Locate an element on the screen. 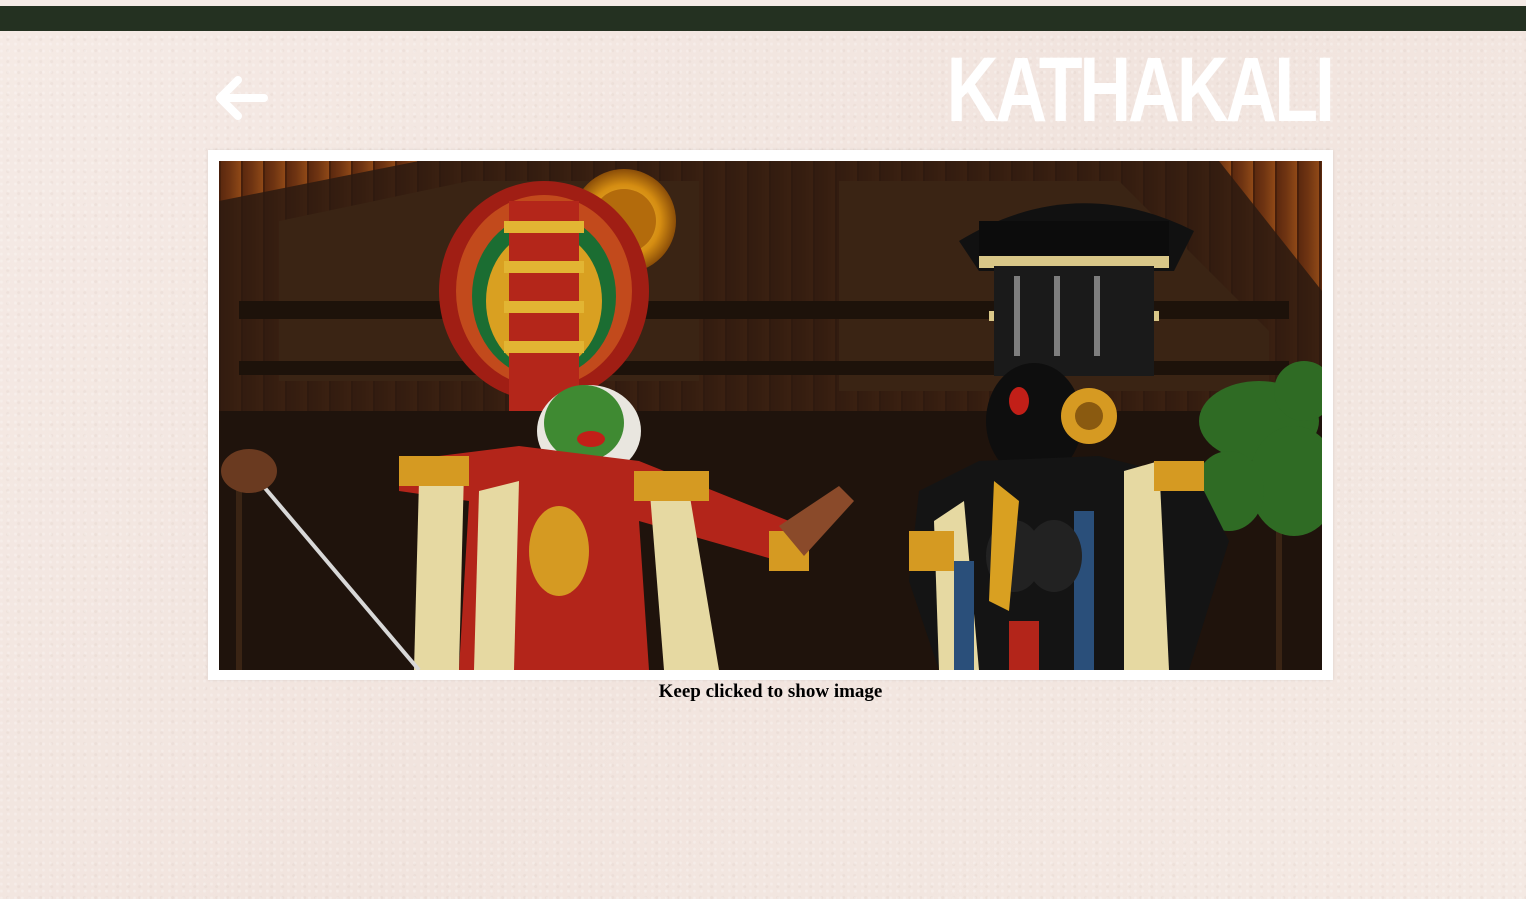 The width and height of the screenshot is (1526, 899). arrow-left-icon is located at coordinates (242, 98).